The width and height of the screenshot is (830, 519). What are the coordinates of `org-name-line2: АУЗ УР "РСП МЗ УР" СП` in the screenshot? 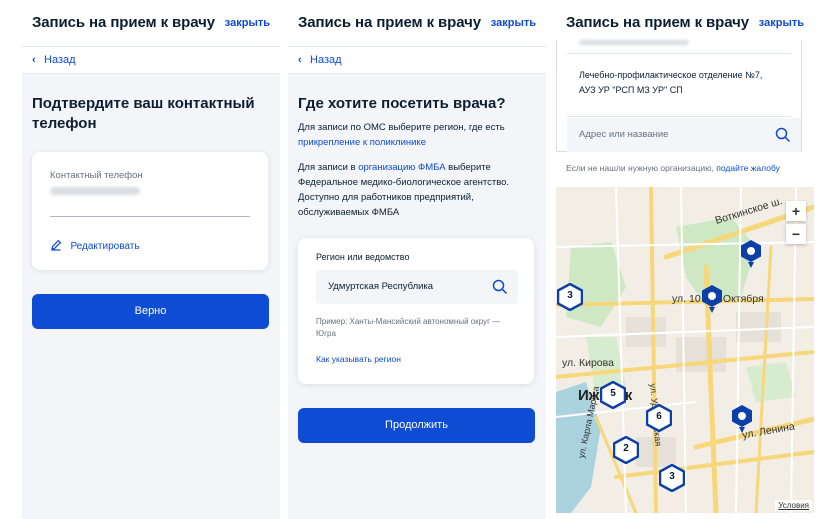 It's located at (631, 90).